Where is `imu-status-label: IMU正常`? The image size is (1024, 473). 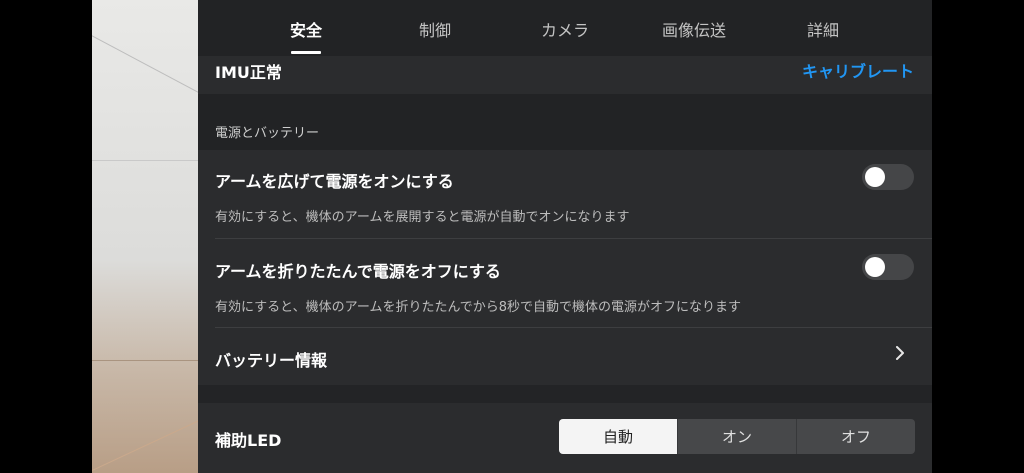 imu-status-label: IMU正常 is located at coordinates (248, 72).